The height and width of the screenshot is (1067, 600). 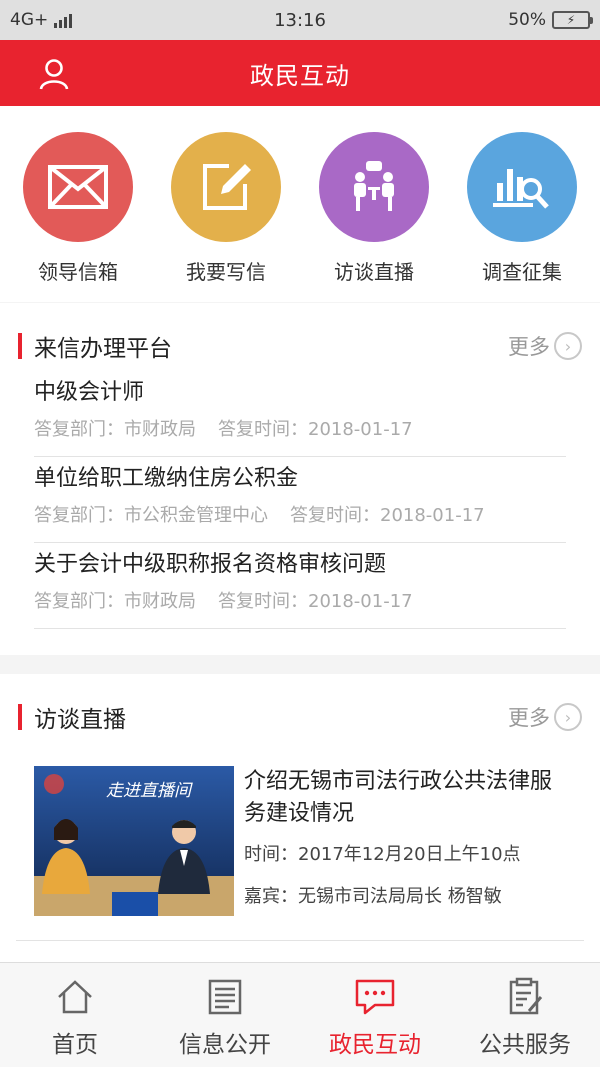 What do you see at coordinates (300, 414) in the screenshot?
I see `letter-item: 中级会计师 答复部门：市财政局 答复时间：2018-01-17` at bounding box center [300, 414].